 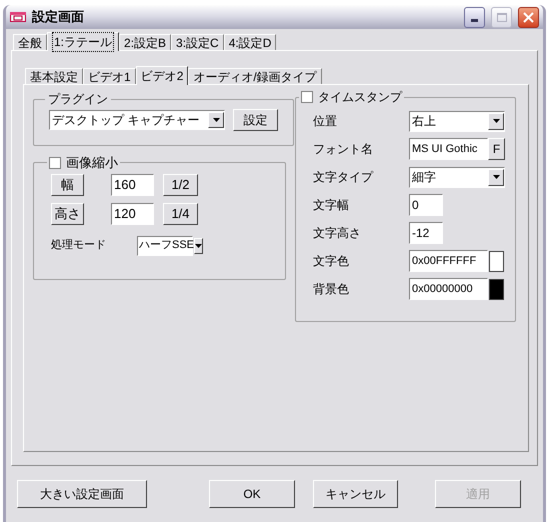 I want to click on dialog-button: 大きい設定画面, so click(x=82, y=494).